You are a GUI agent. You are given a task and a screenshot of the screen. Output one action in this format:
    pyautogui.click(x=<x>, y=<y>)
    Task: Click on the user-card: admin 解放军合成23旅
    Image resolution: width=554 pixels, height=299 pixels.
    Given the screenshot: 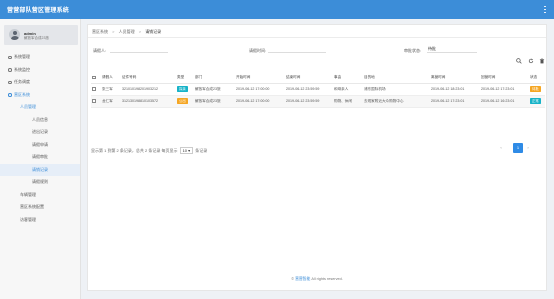 What is the action you would take?
    pyautogui.click(x=41, y=35)
    